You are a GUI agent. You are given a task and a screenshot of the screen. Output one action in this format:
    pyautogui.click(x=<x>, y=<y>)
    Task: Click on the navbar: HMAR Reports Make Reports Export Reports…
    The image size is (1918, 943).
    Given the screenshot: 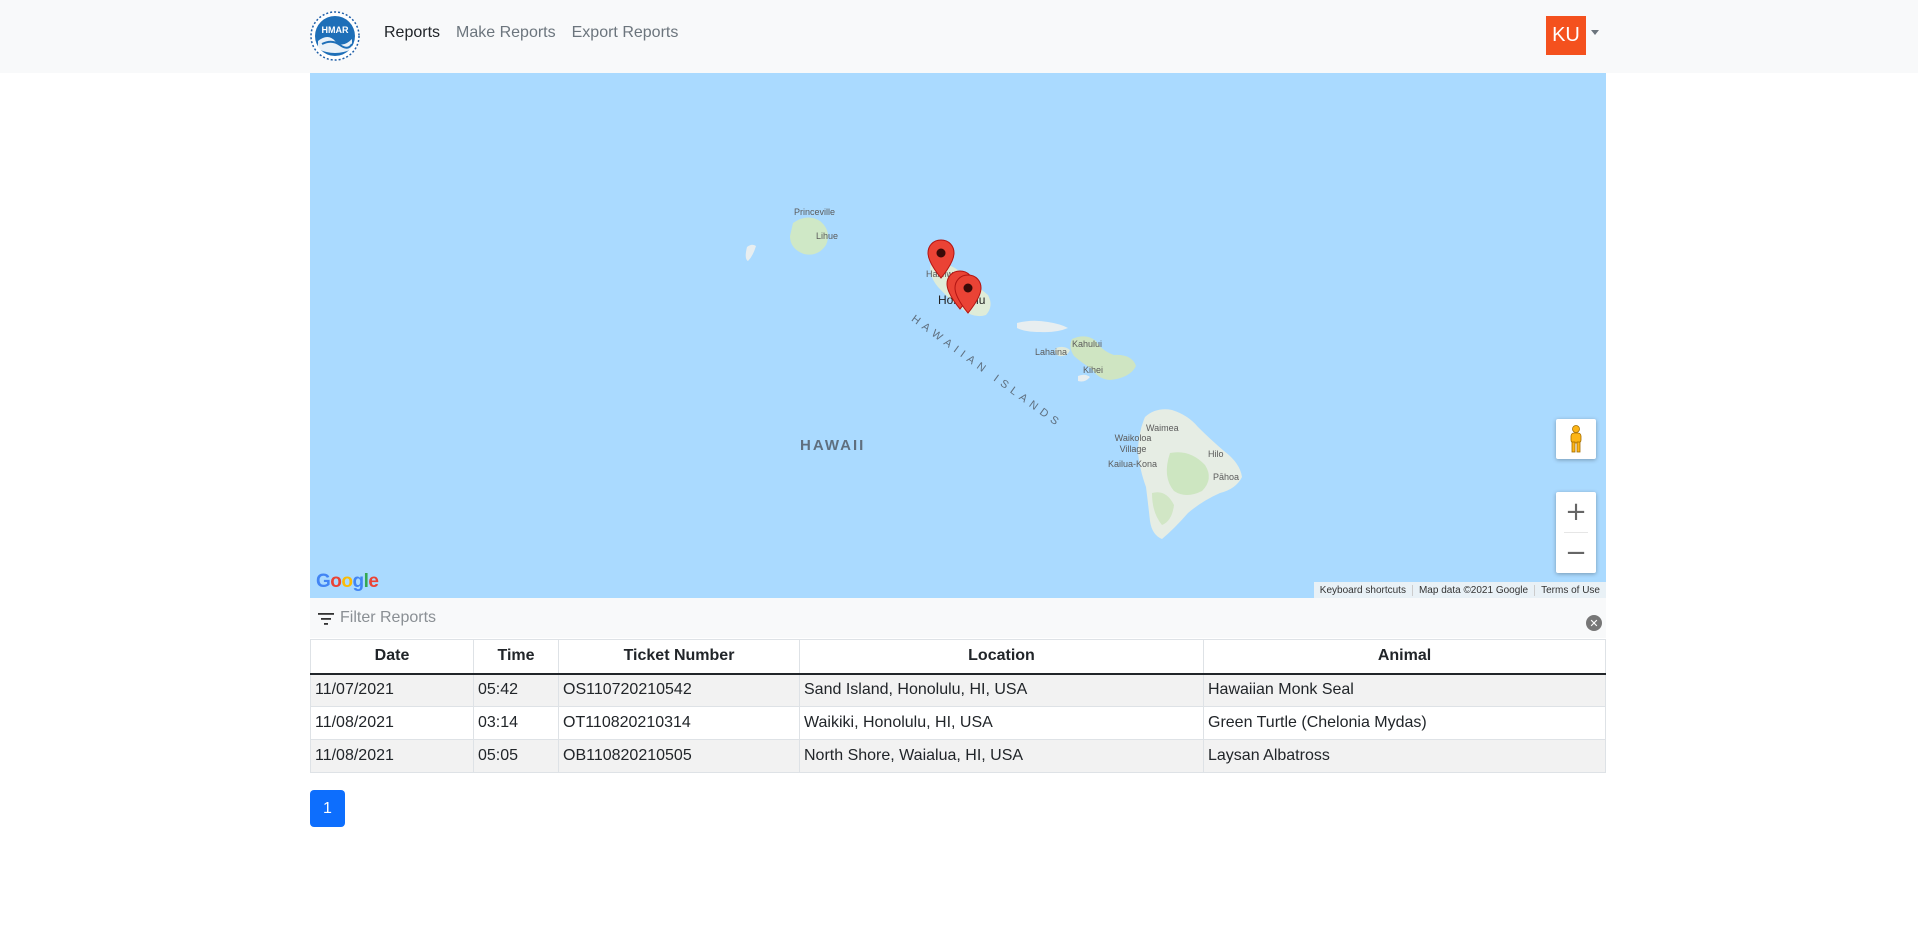 What is the action you would take?
    pyautogui.click(x=959, y=36)
    